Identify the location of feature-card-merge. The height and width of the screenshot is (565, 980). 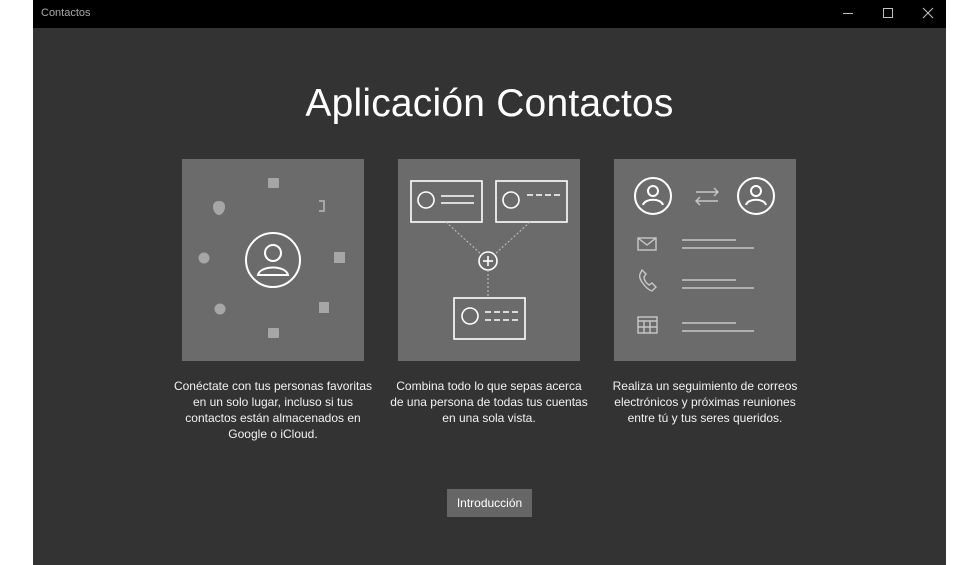
(489, 260).